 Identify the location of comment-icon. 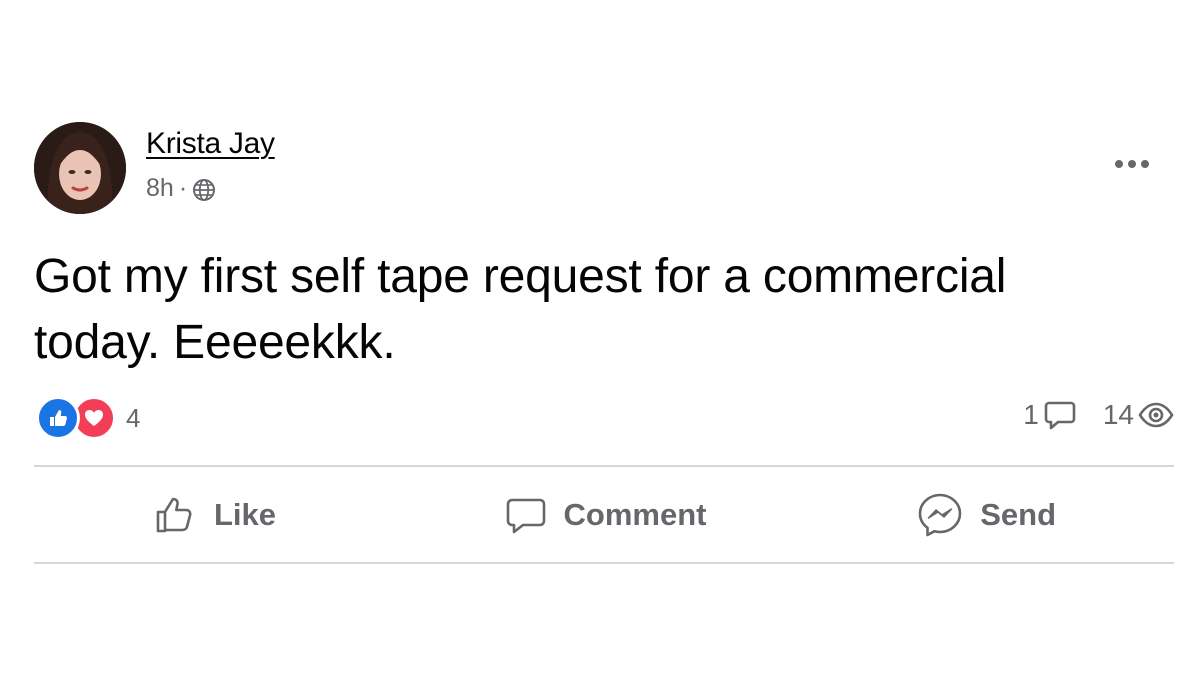
(525, 516).